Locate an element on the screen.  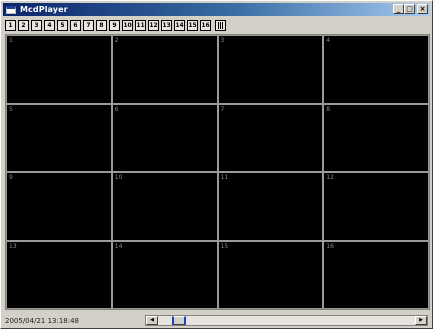
channel-15-button: 15 is located at coordinates (192, 25).